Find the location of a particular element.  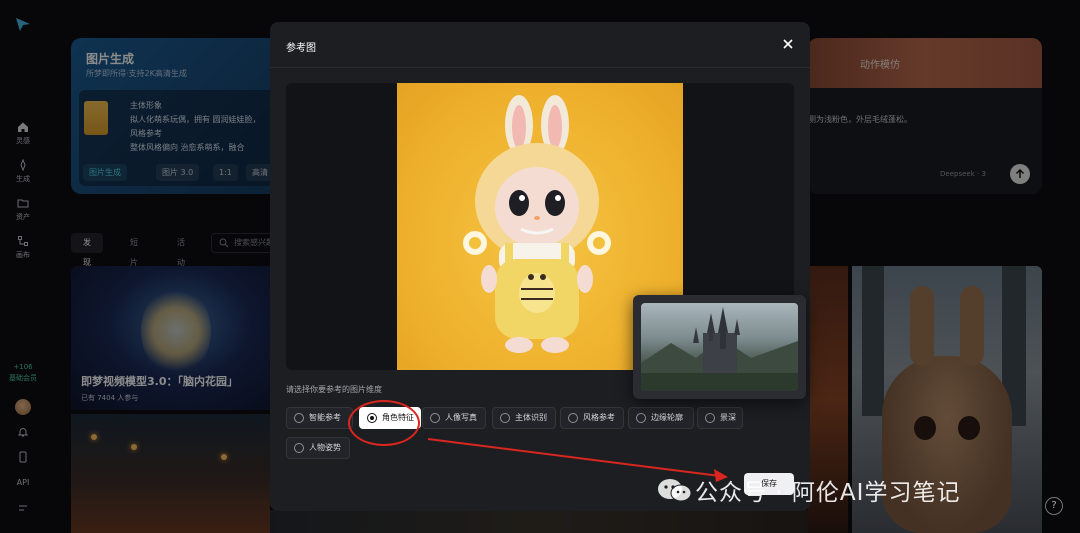

divider is located at coordinates (540, 67).